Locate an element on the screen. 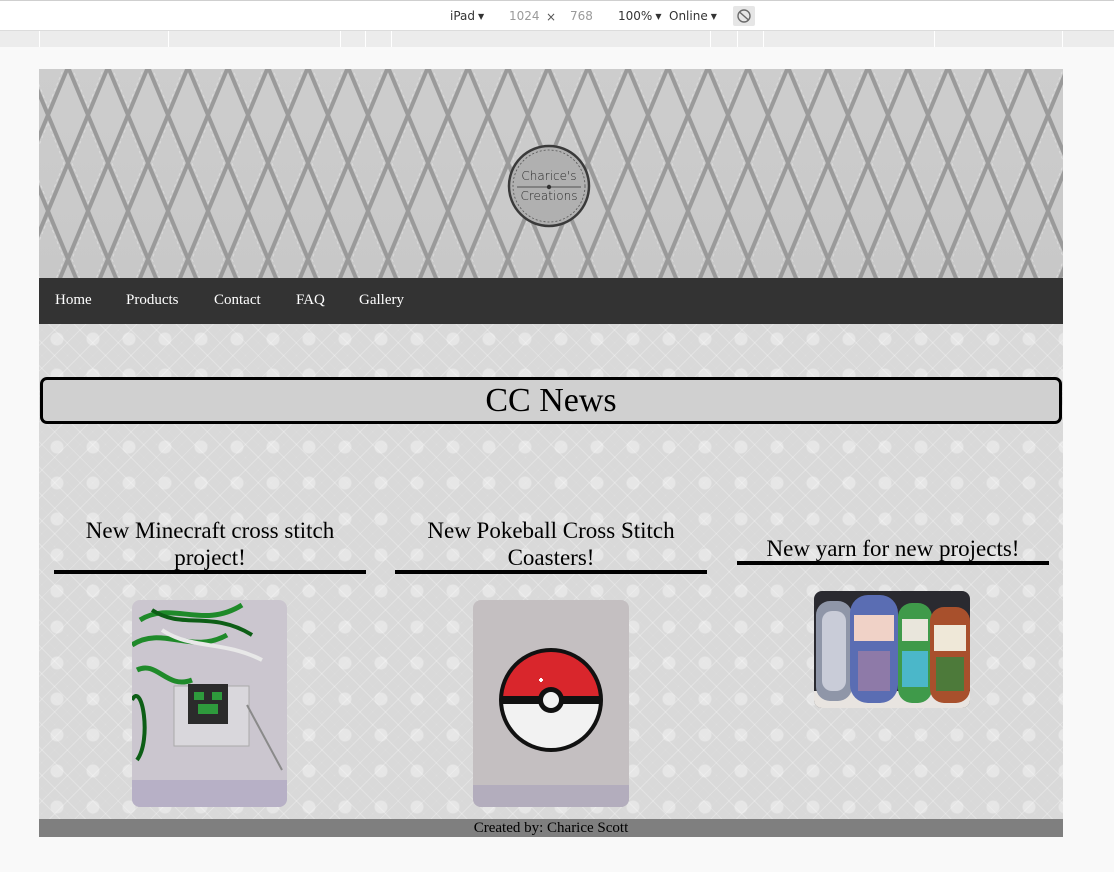 This screenshot has width=1114, height=872. site-footer: Created by: Charice Scott is located at coordinates (551, 828).